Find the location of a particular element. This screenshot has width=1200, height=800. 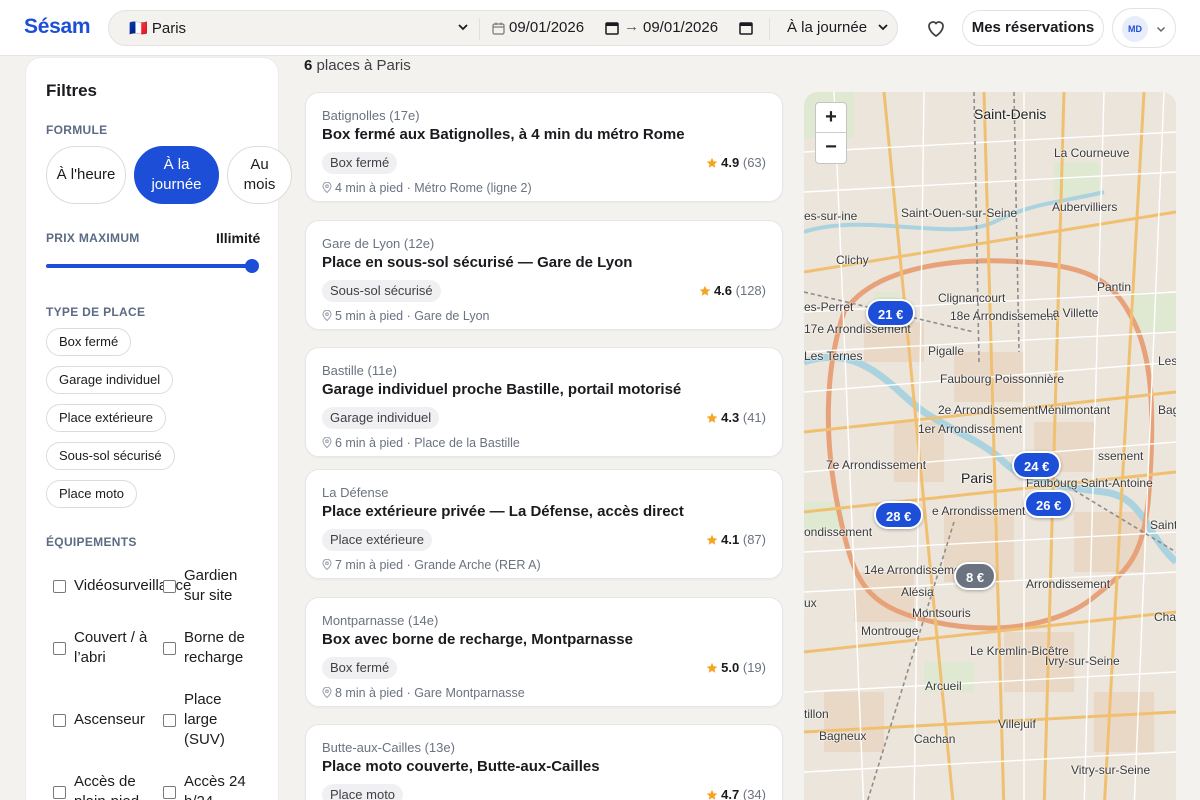

app-logo: Sésam is located at coordinates (57, 27).